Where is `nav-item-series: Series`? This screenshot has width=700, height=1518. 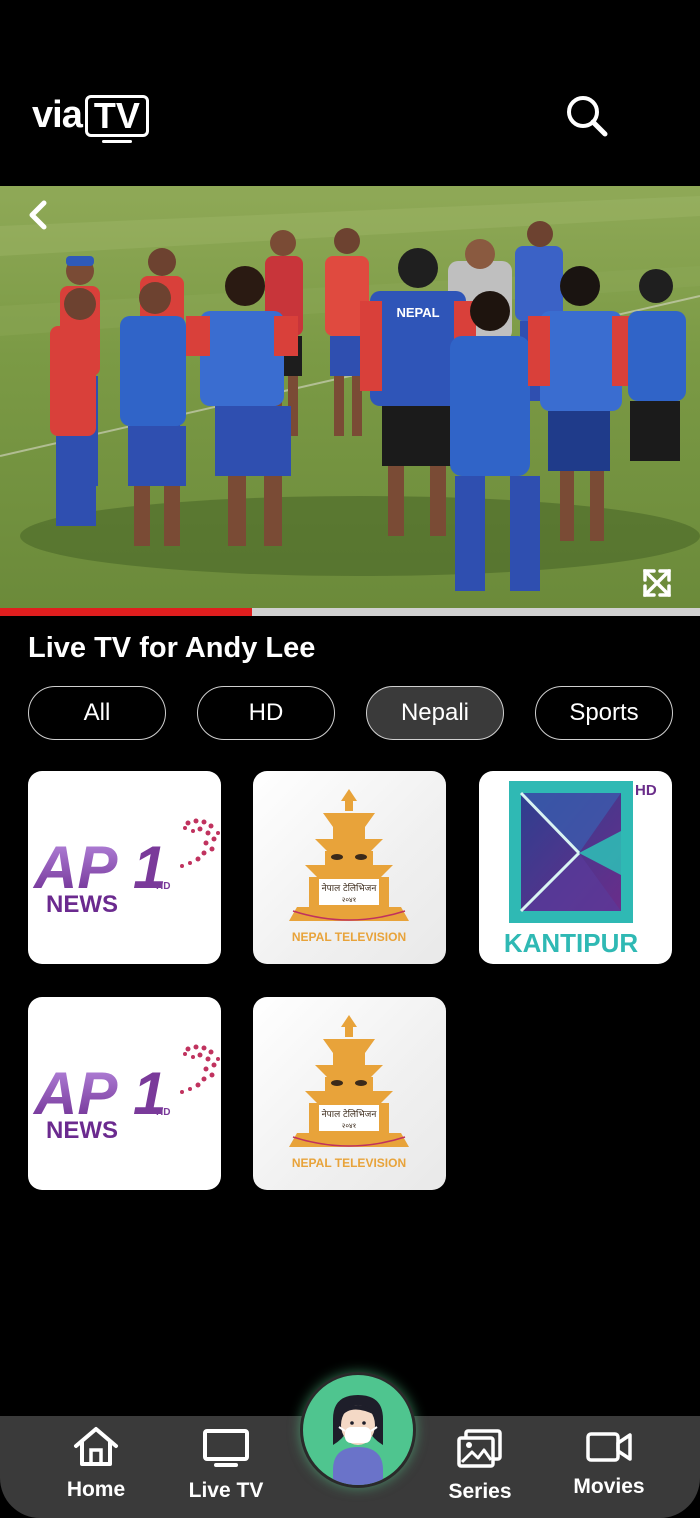
nav-item-series: Series is located at coordinates (480, 1467).